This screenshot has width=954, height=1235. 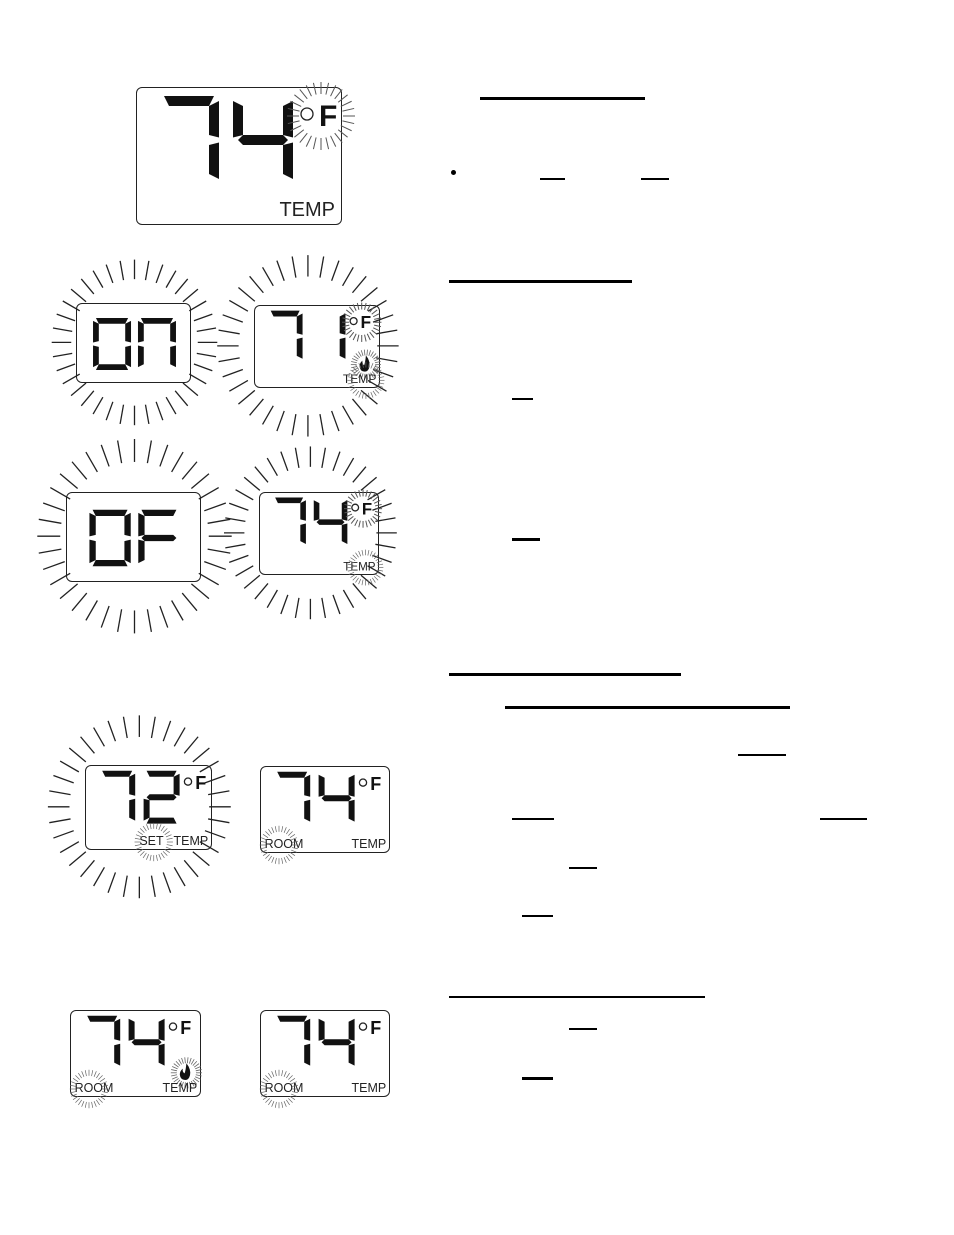 I want to click on lcd-display-72-set: F SET TEMP, so click(x=139, y=807).